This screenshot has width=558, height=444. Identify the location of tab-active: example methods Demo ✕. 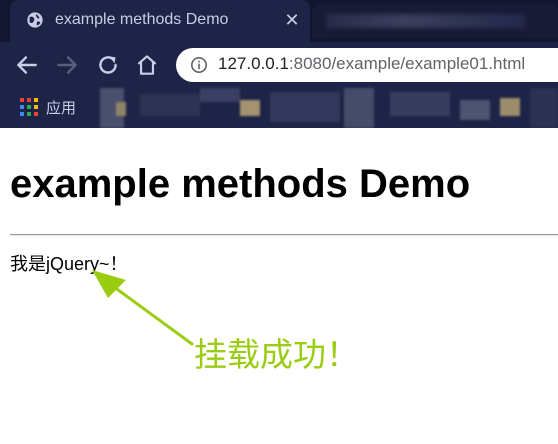
(160, 21).